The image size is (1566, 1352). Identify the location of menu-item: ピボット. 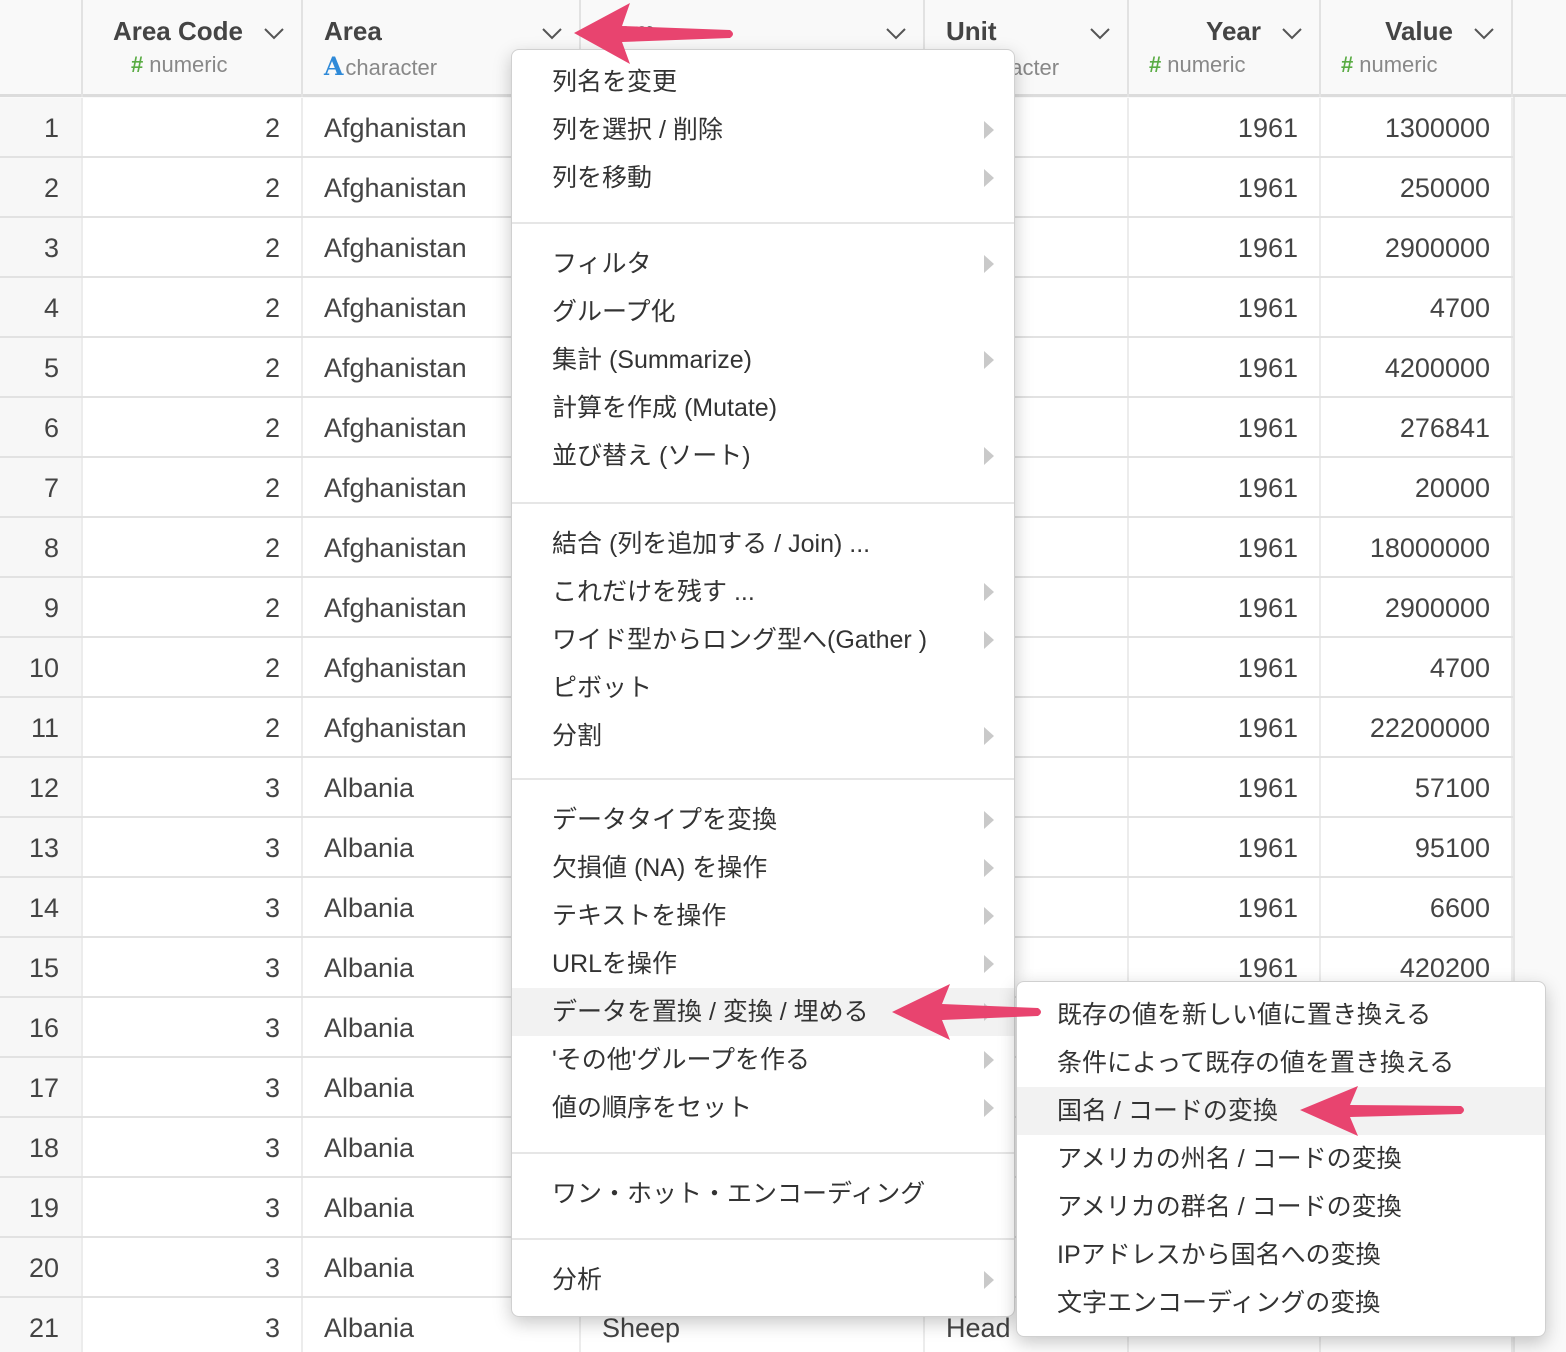
(763, 688).